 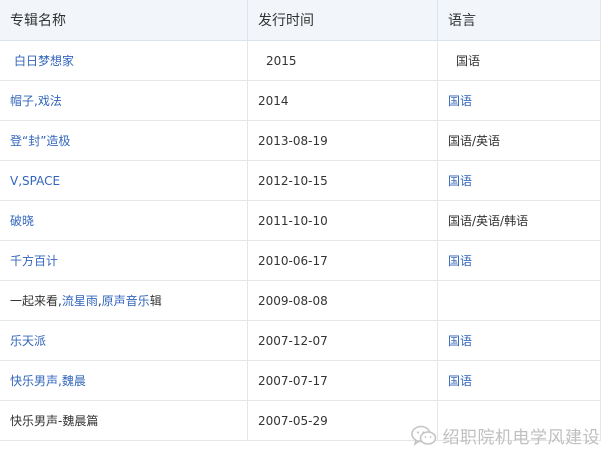 I want to click on table-row: 乐天派 2007-12-07 国语, so click(x=300, y=341).